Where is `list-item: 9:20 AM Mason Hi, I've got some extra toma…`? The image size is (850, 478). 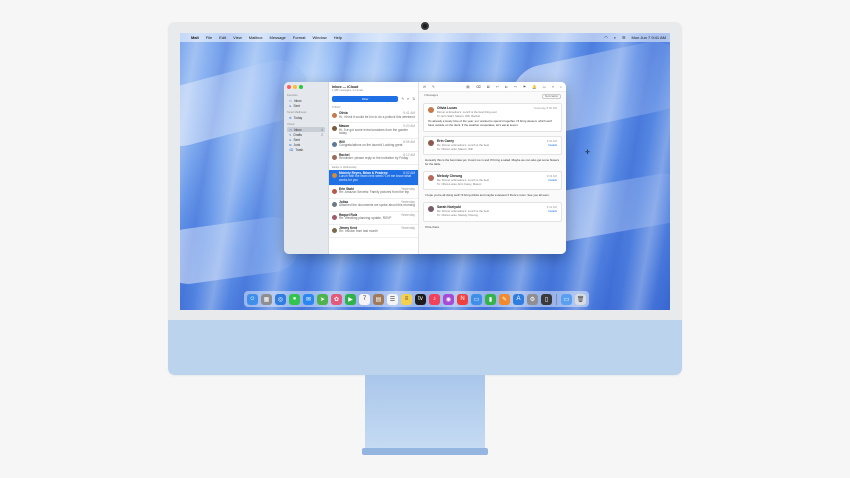 list-item: 9:20 AM Mason Hi, I've got some extra toma… is located at coordinates (373, 131).